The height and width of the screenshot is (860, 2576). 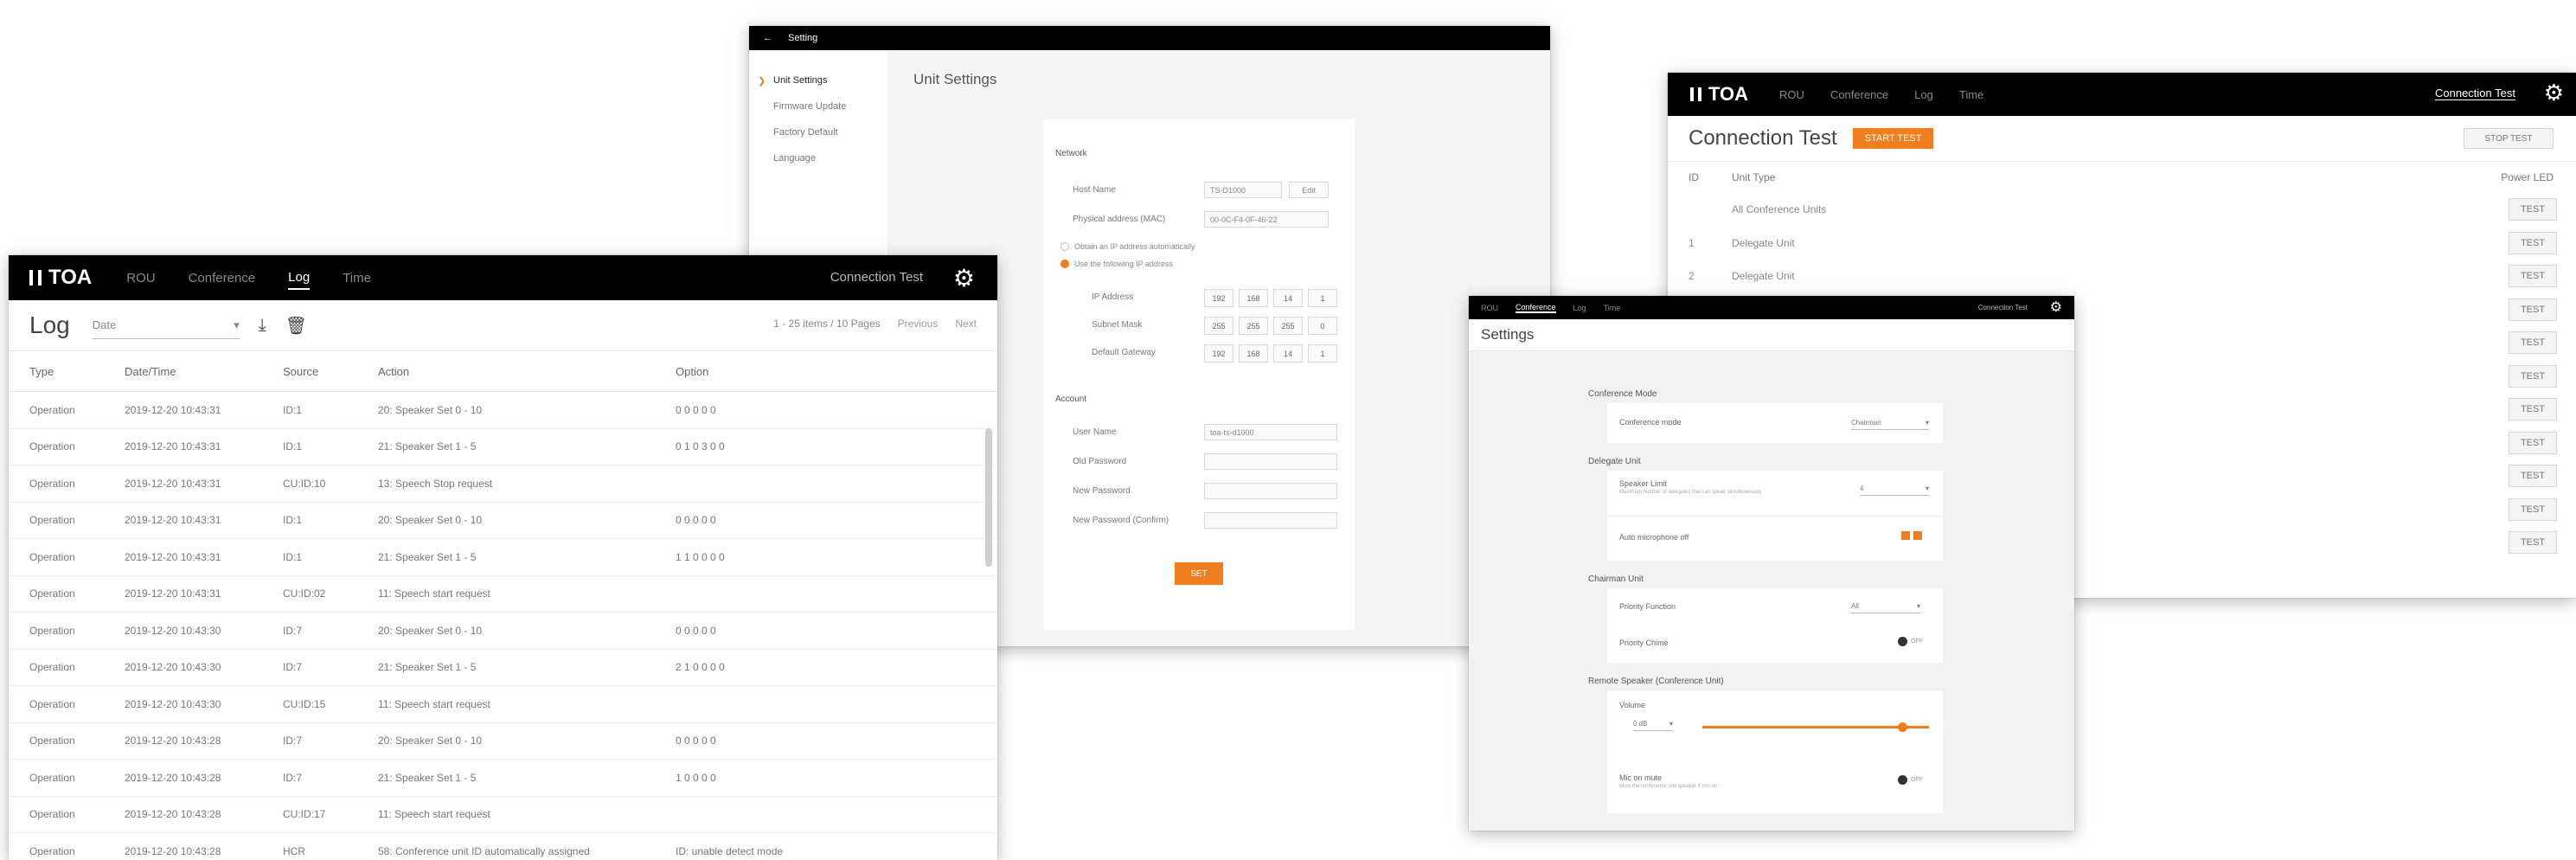 I want to click on new-password-field, so click(x=1270, y=491).